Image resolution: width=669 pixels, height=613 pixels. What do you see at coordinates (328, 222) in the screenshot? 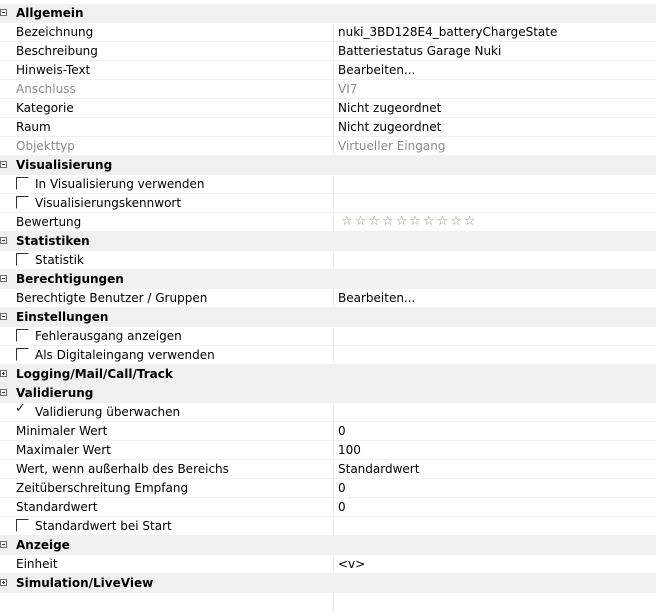
I see `prop-bewertung: Bewertung ☆ ☆ ☆ ☆ ☆ ☆ ☆ ☆ ☆ ☆` at bounding box center [328, 222].